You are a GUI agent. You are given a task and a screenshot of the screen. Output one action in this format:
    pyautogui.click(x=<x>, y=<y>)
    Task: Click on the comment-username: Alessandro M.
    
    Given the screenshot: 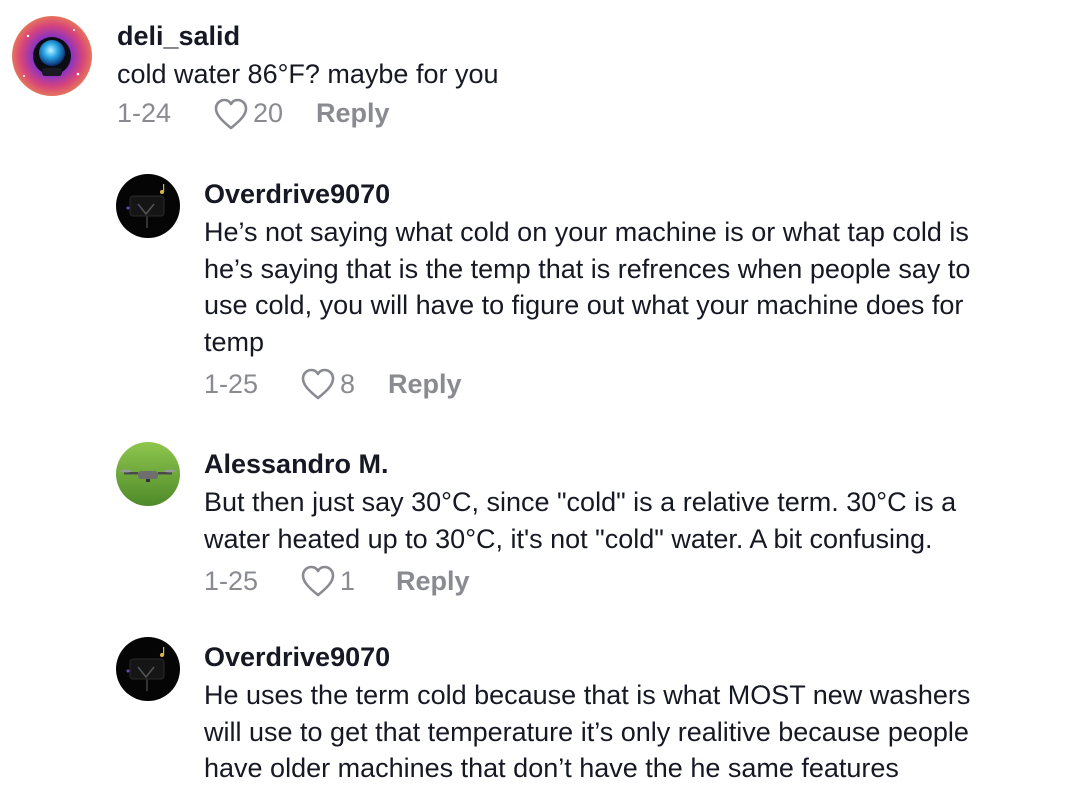 What is the action you would take?
    pyautogui.click(x=580, y=464)
    